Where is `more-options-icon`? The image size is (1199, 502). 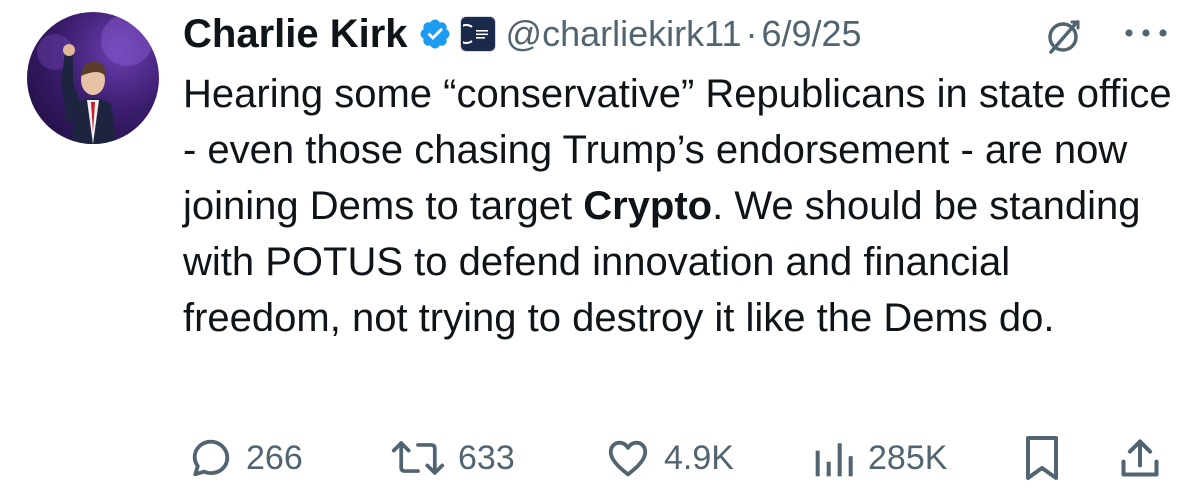 more-options-icon is located at coordinates (1146, 33).